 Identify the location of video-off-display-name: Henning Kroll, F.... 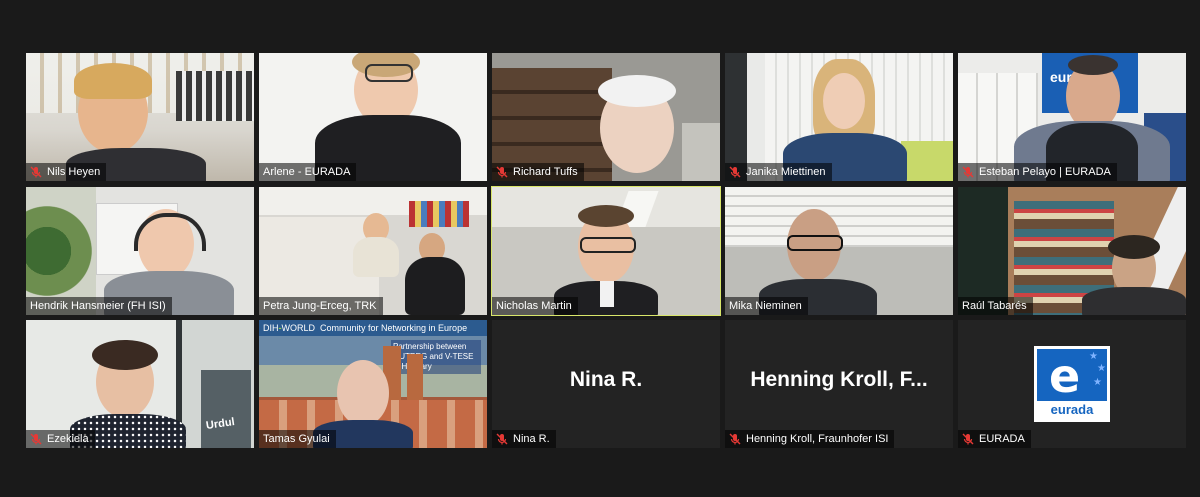
(839, 379).